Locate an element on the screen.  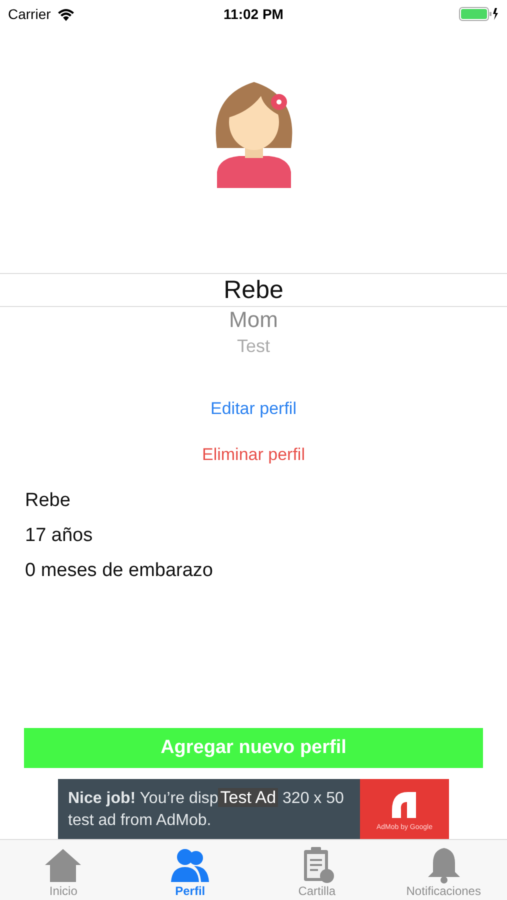
profile-info-text: 17 años is located at coordinates (59, 536).